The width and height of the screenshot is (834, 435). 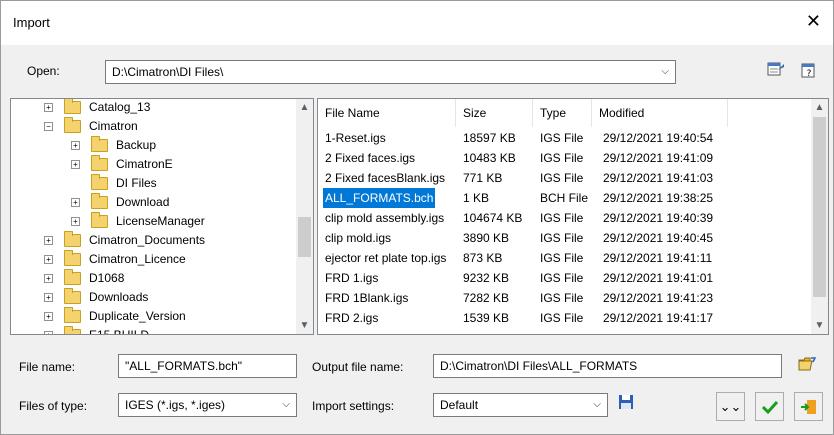 I want to click on ok-button, so click(x=769, y=406).